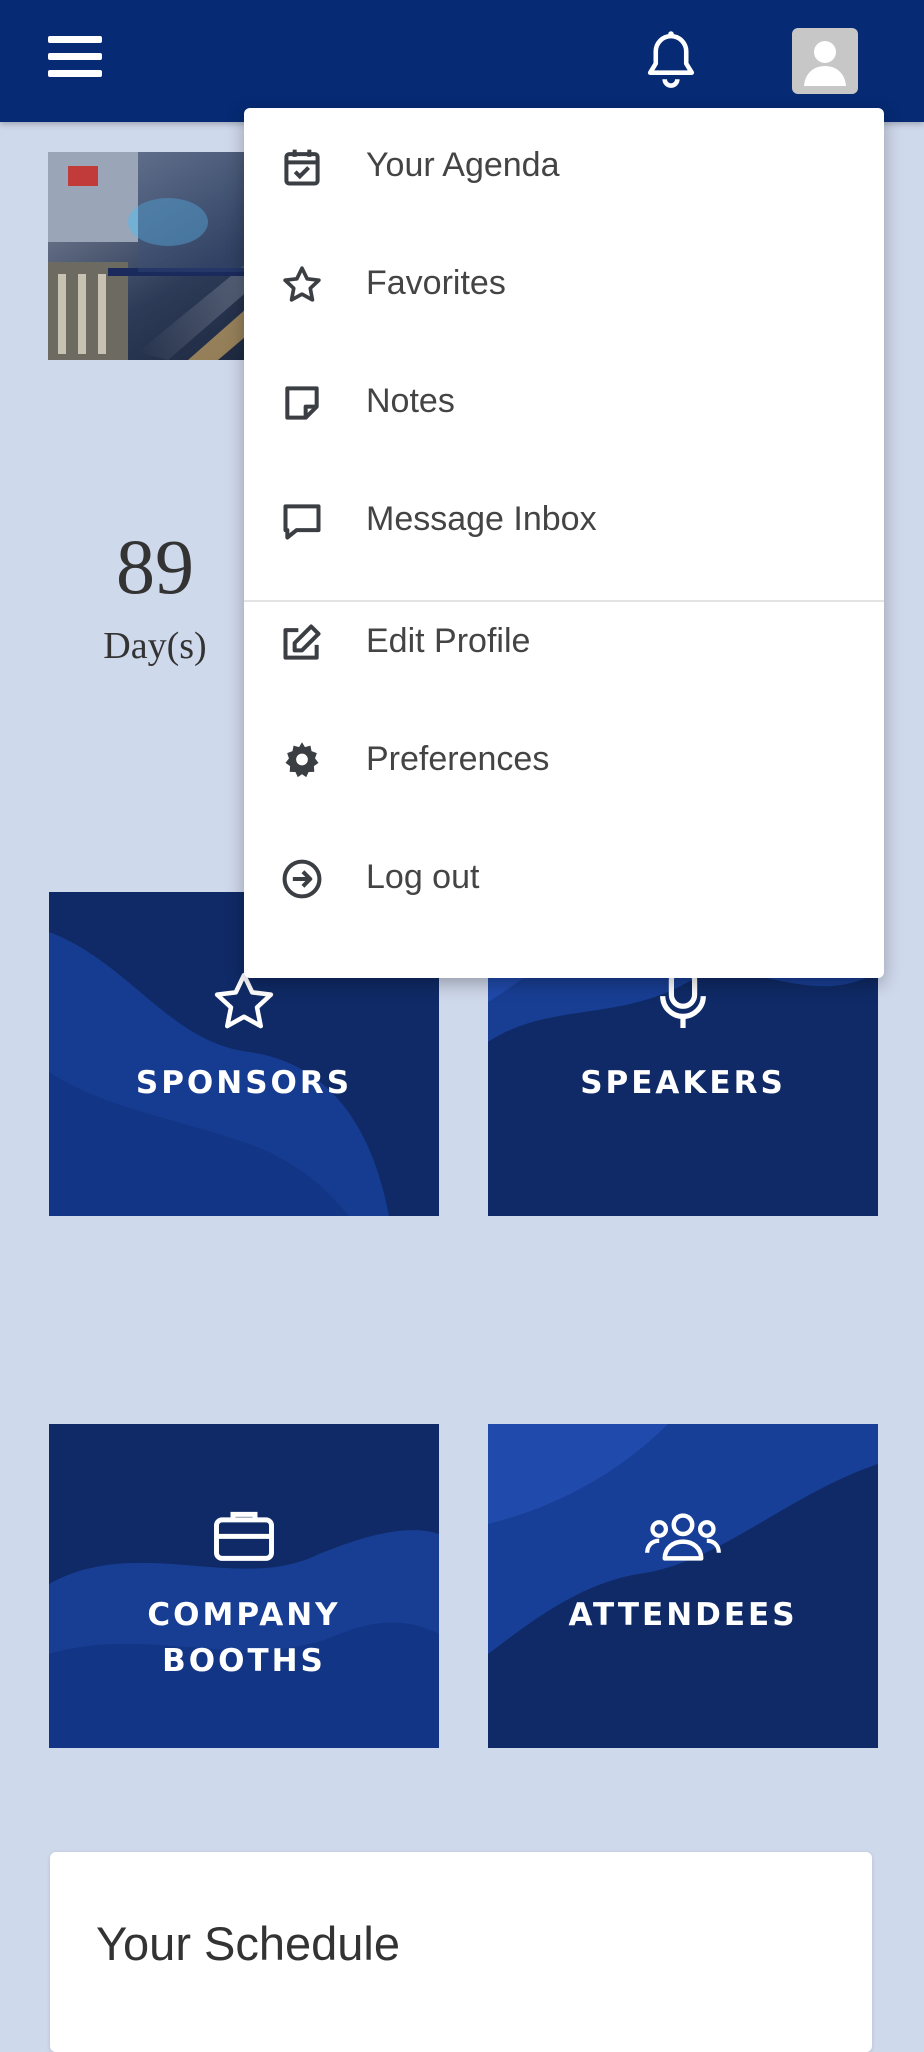 This screenshot has height=2052, width=924. Describe the element at coordinates (458, 759) in the screenshot. I see `menu-item-label: Preferences` at that location.